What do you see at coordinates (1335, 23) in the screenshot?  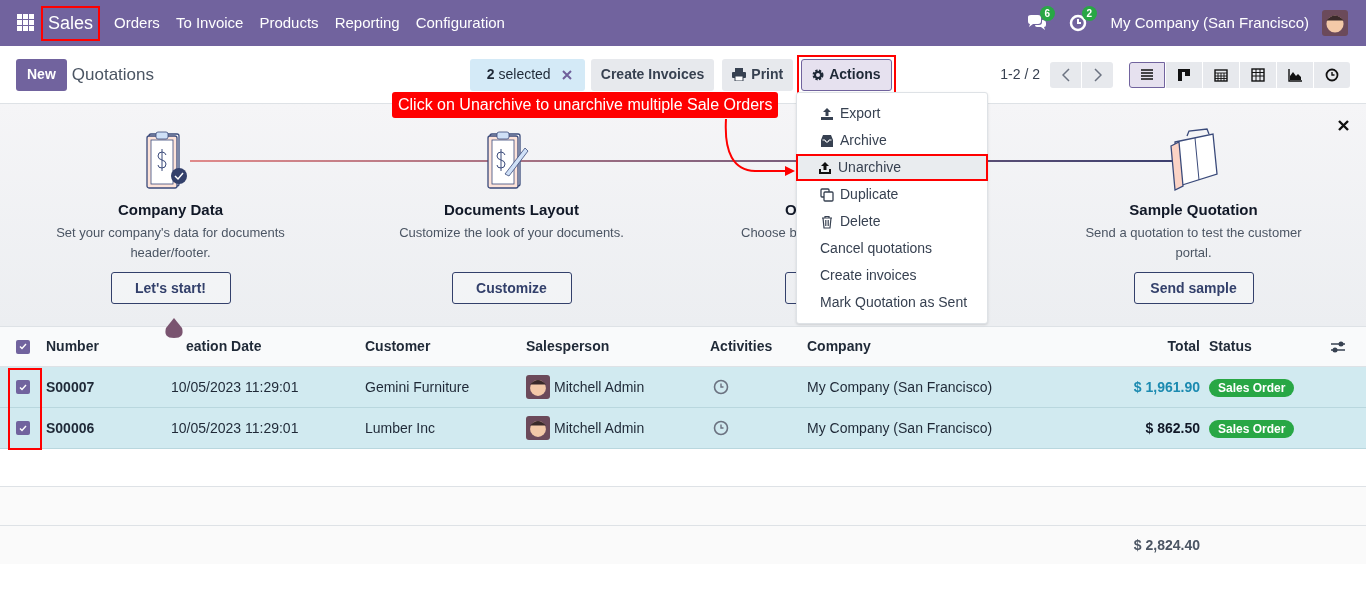 I see `user-avatar-icon` at bounding box center [1335, 23].